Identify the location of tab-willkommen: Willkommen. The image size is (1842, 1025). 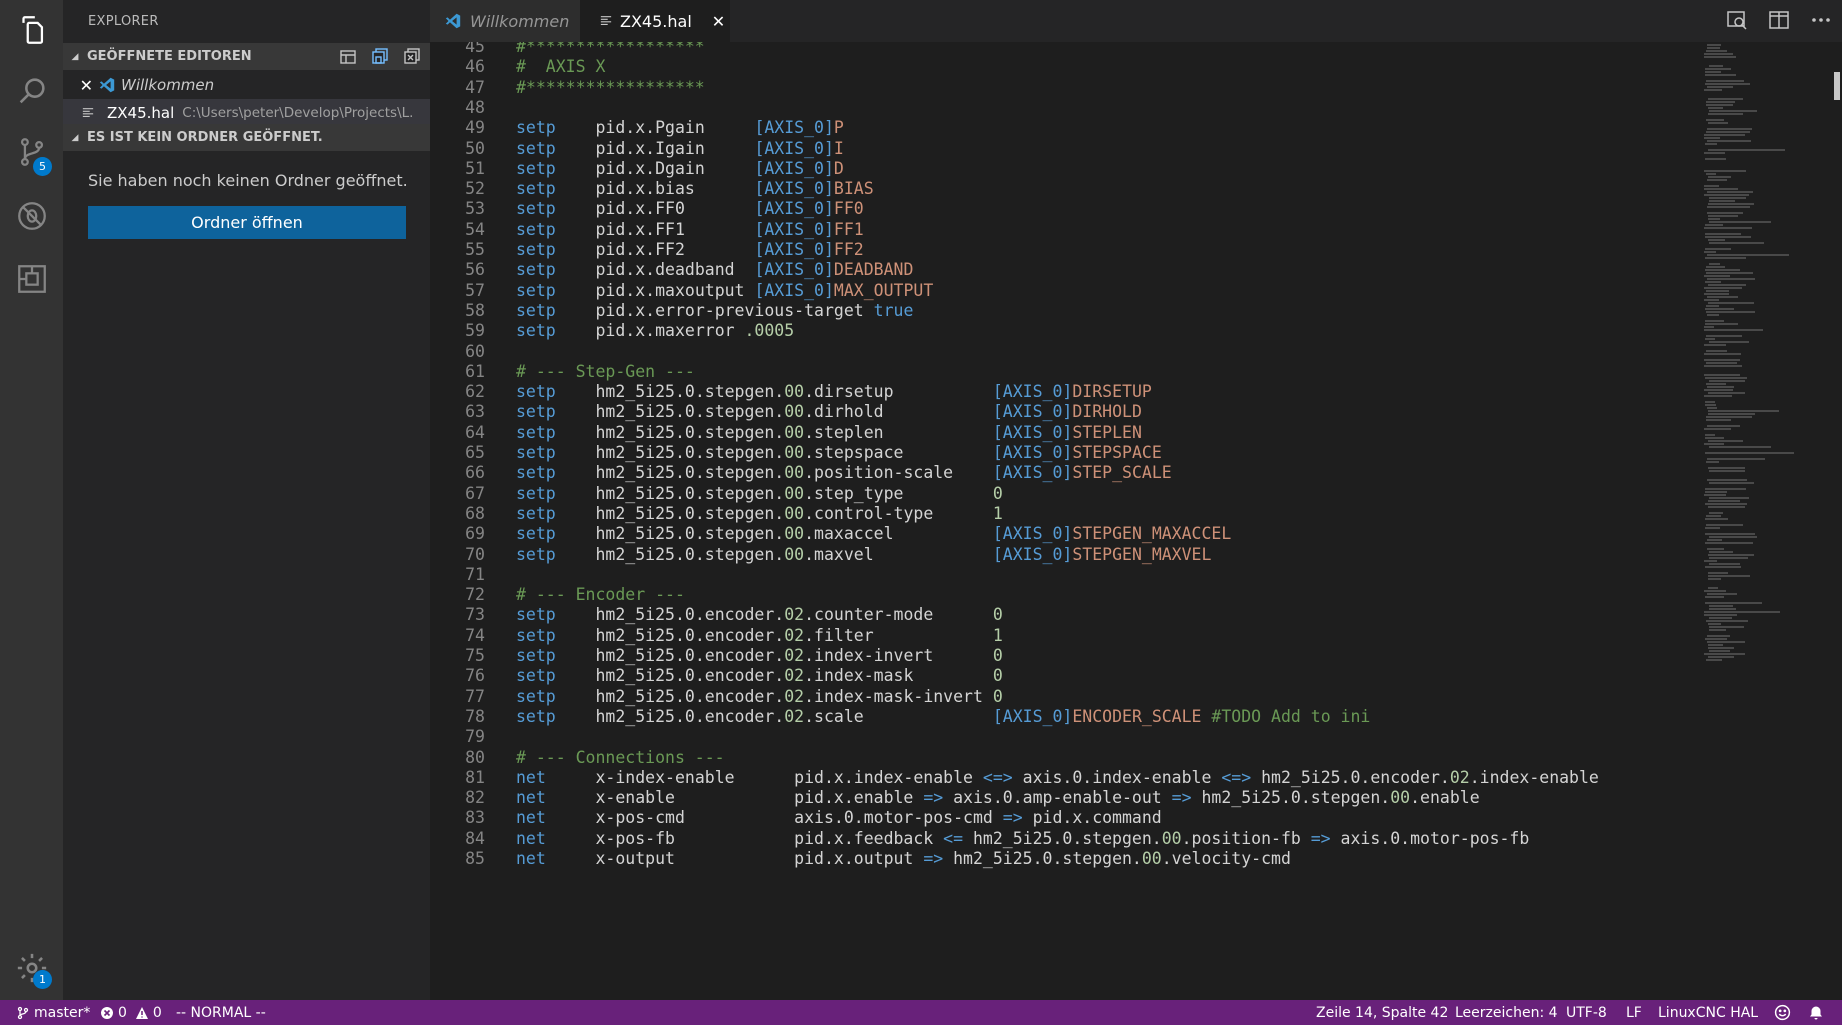
(505, 21).